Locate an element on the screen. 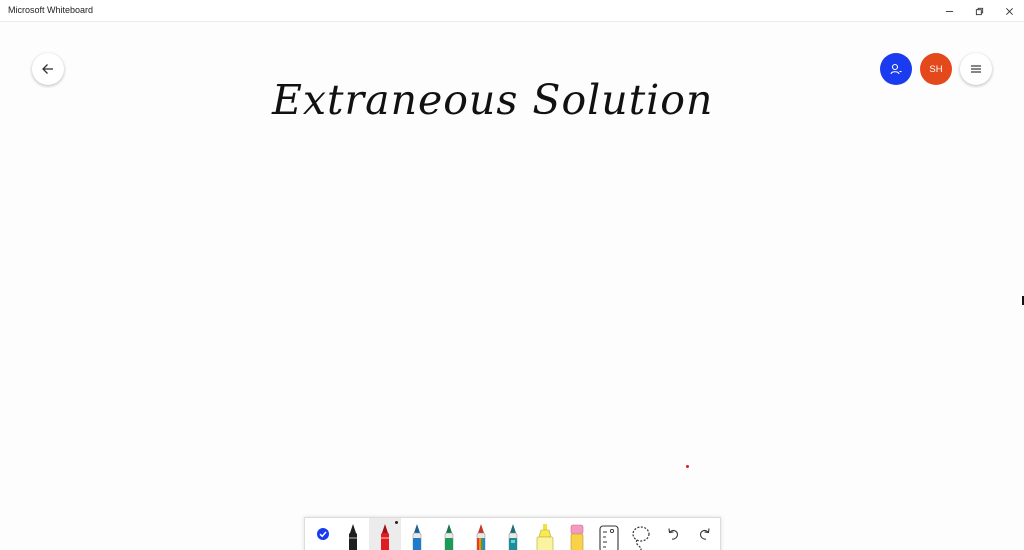 This screenshot has width=1024, height=550. undo-icon is located at coordinates (673, 534).